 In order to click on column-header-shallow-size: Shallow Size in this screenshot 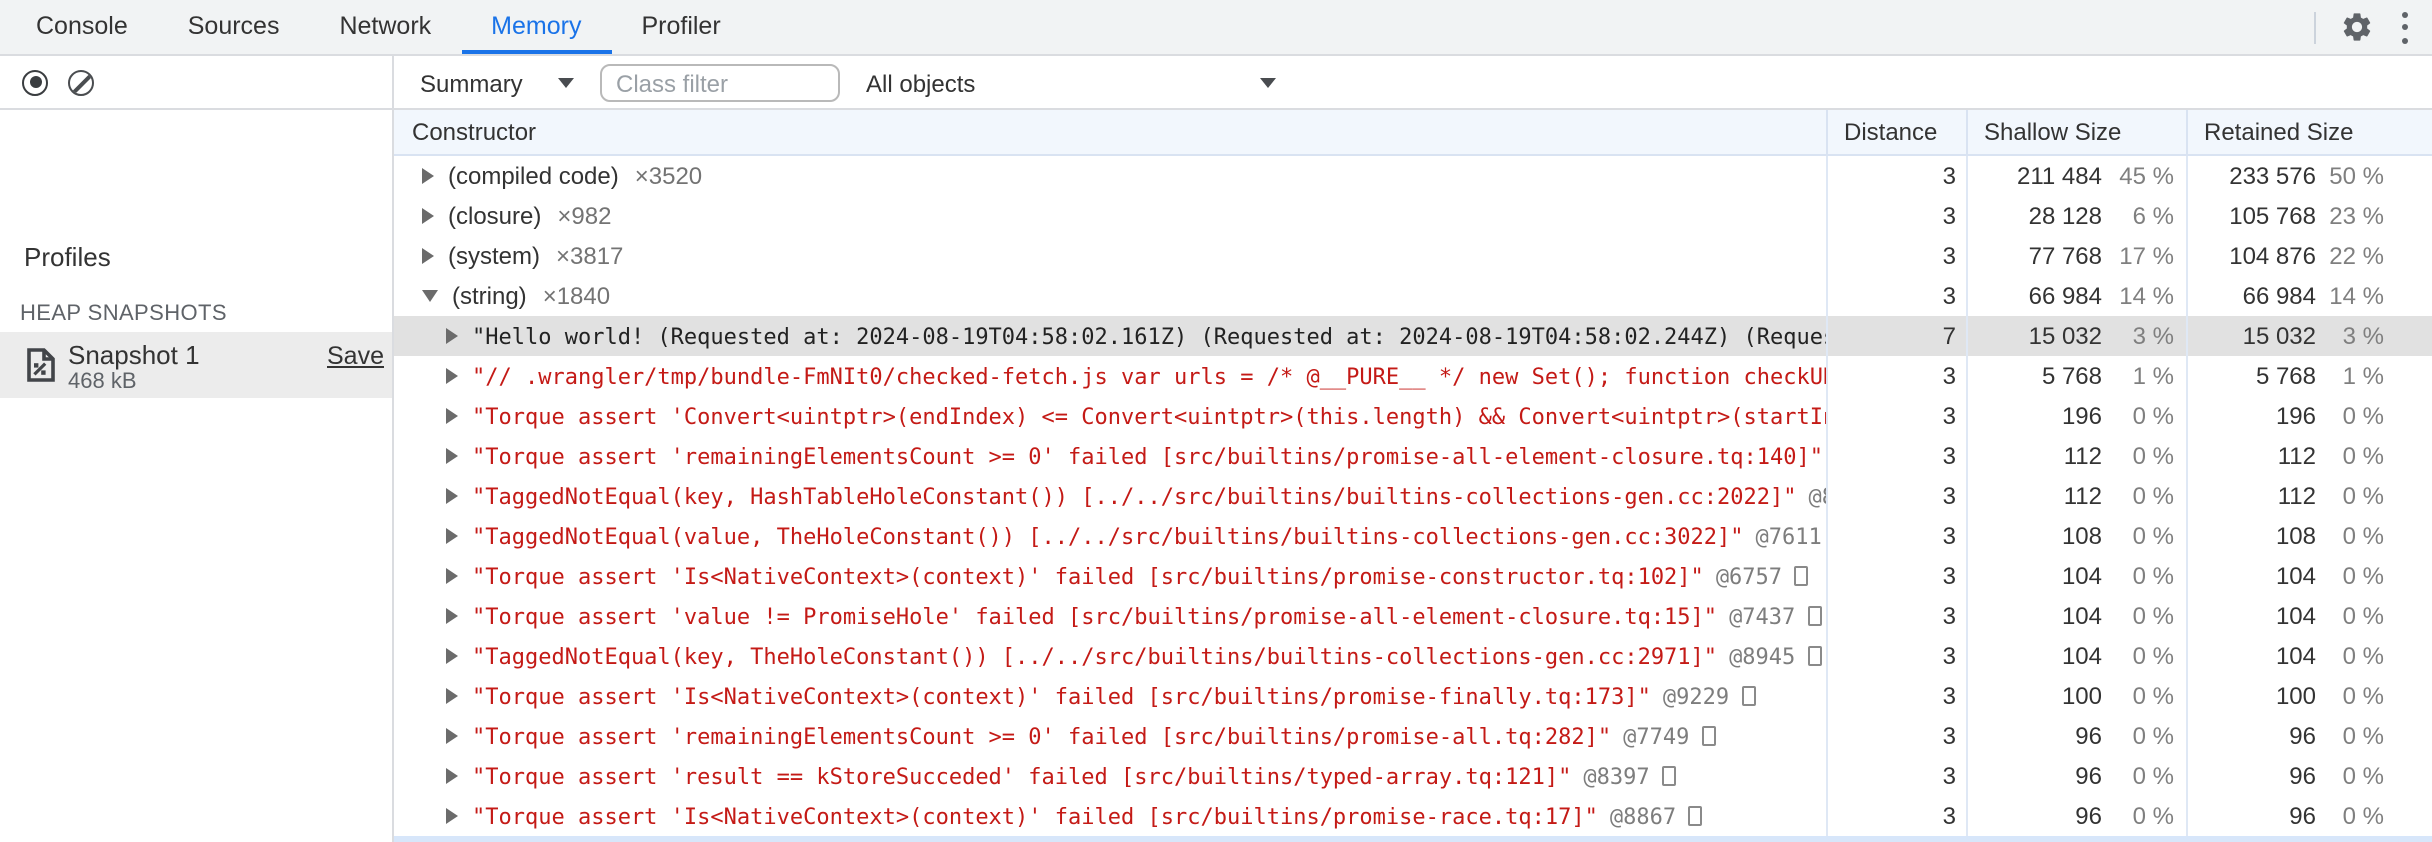, I will do `click(2076, 132)`.